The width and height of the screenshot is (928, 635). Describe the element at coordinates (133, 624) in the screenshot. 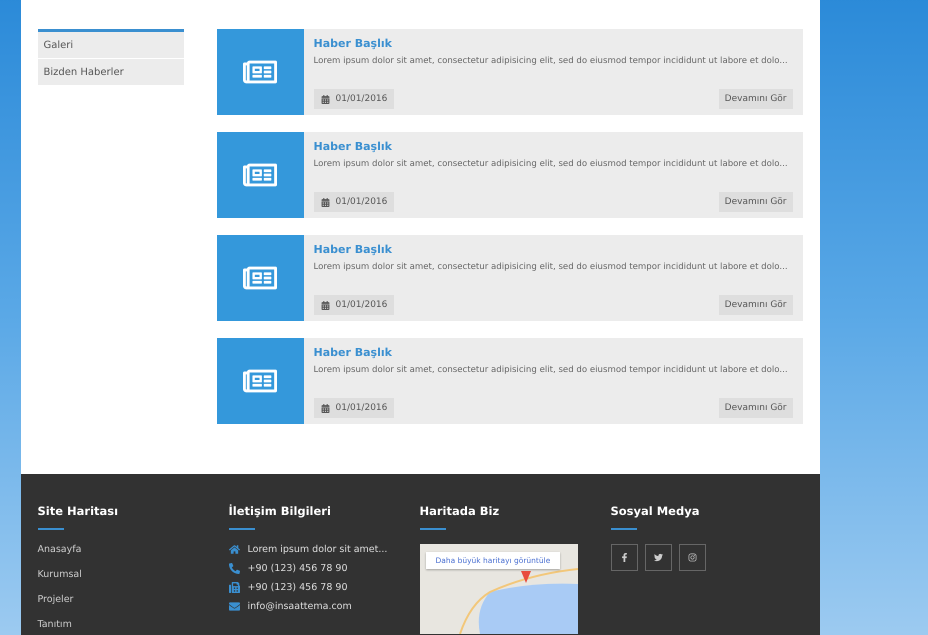

I see `footer-link: Tanıtım` at that location.